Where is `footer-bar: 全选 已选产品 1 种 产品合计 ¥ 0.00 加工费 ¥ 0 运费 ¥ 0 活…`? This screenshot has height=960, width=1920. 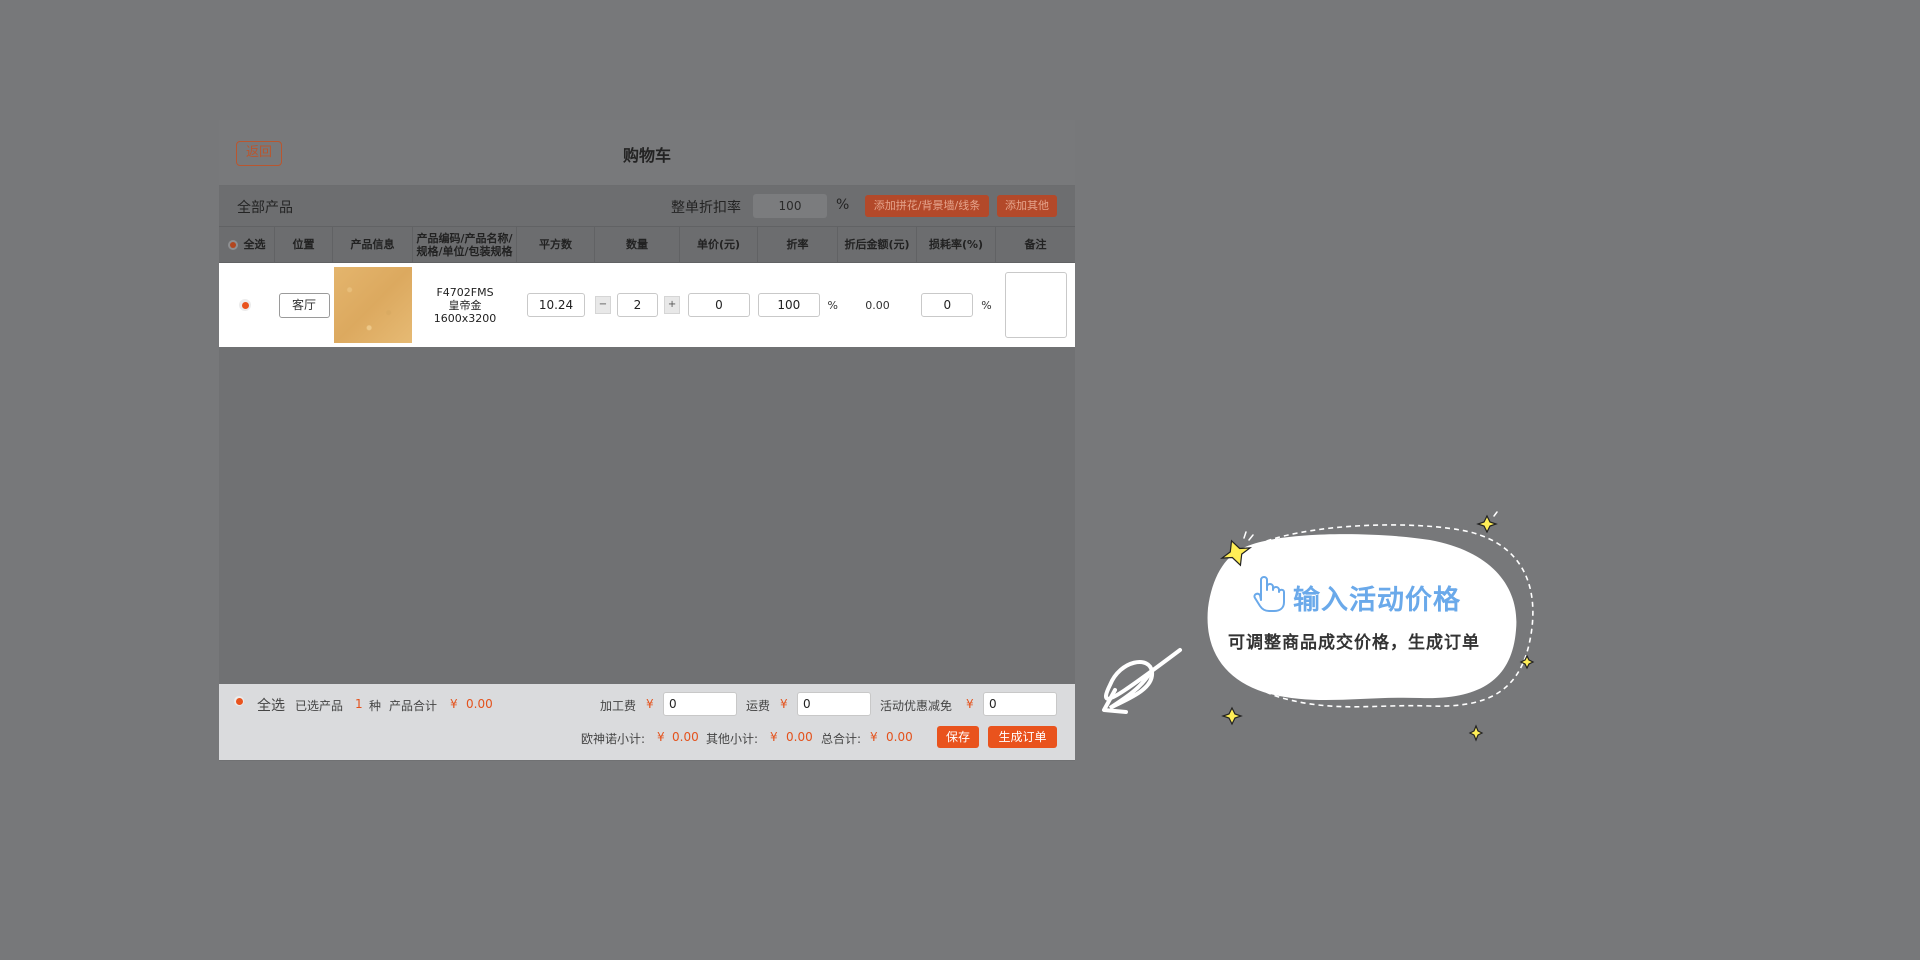 footer-bar: 全选 已选产品 1 种 产品合计 ¥ 0.00 加工费 ¥ 0 运费 ¥ 0 活… is located at coordinates (647, 722).